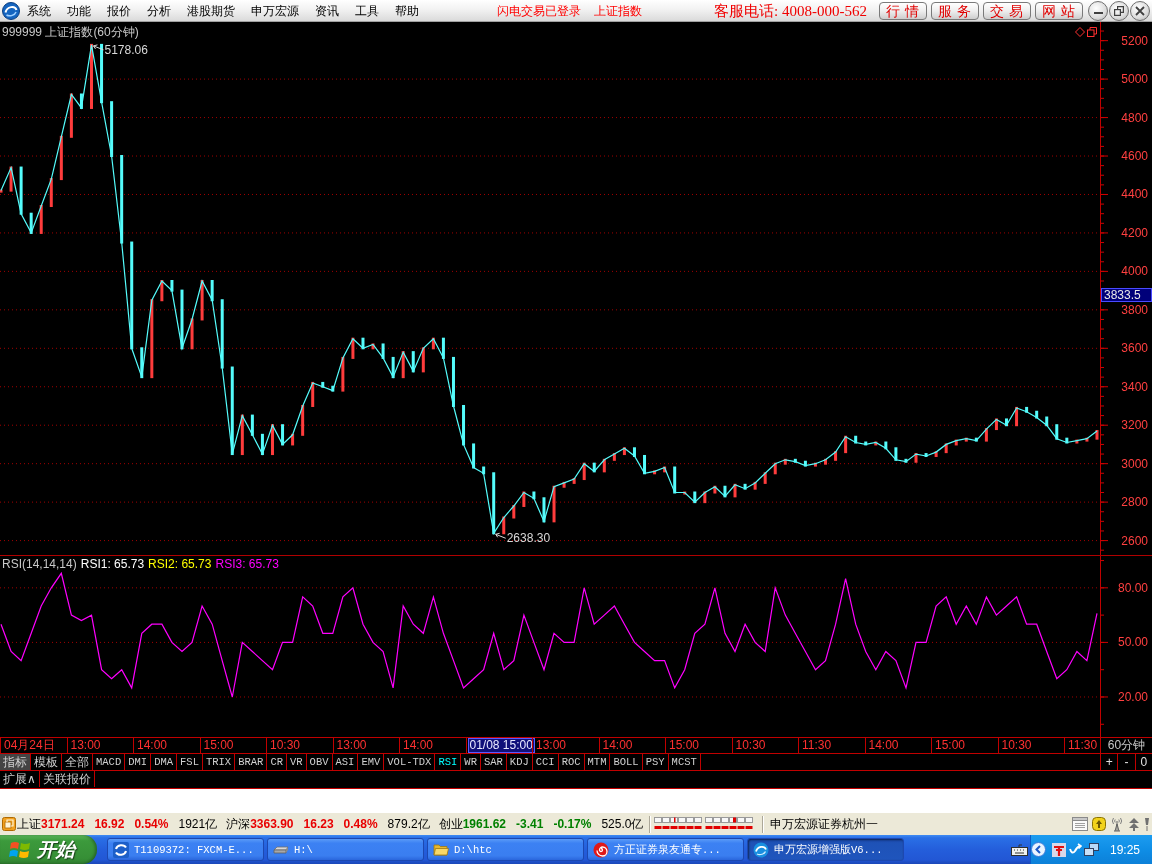 The image size is (1152, 864). I want to click on market-name: 沪深, so click(238, 824).